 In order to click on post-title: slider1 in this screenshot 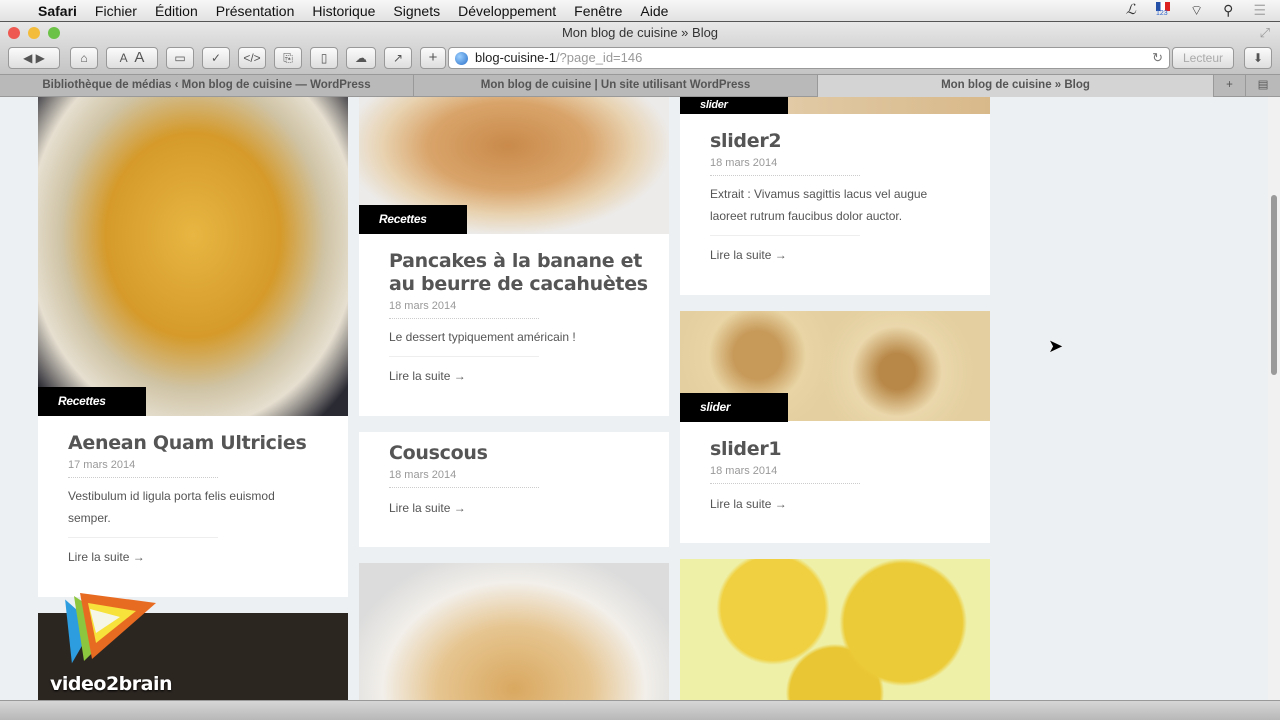, I will do `click(840, 449)`.